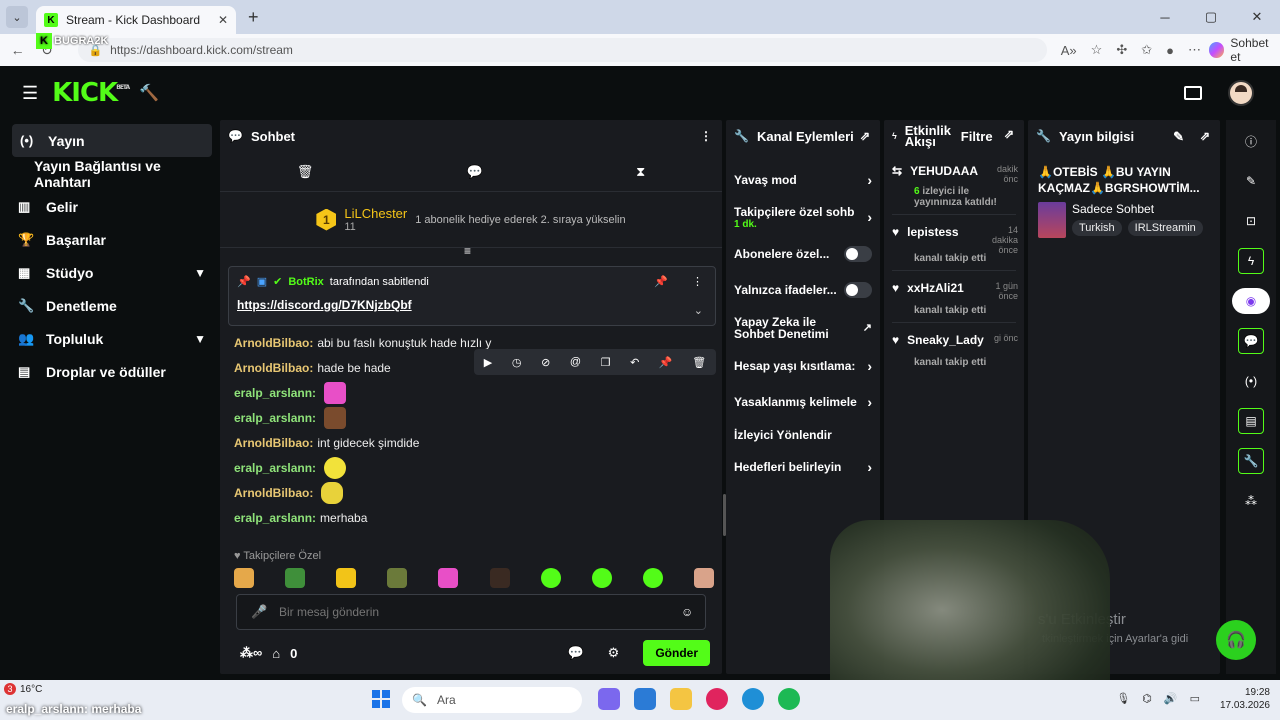  What do you see at coordinates (803, 402) in the screenshot?
I see `action-banned-words: Yasaklanmış kelimele ›` at bounding box center [803, 402].